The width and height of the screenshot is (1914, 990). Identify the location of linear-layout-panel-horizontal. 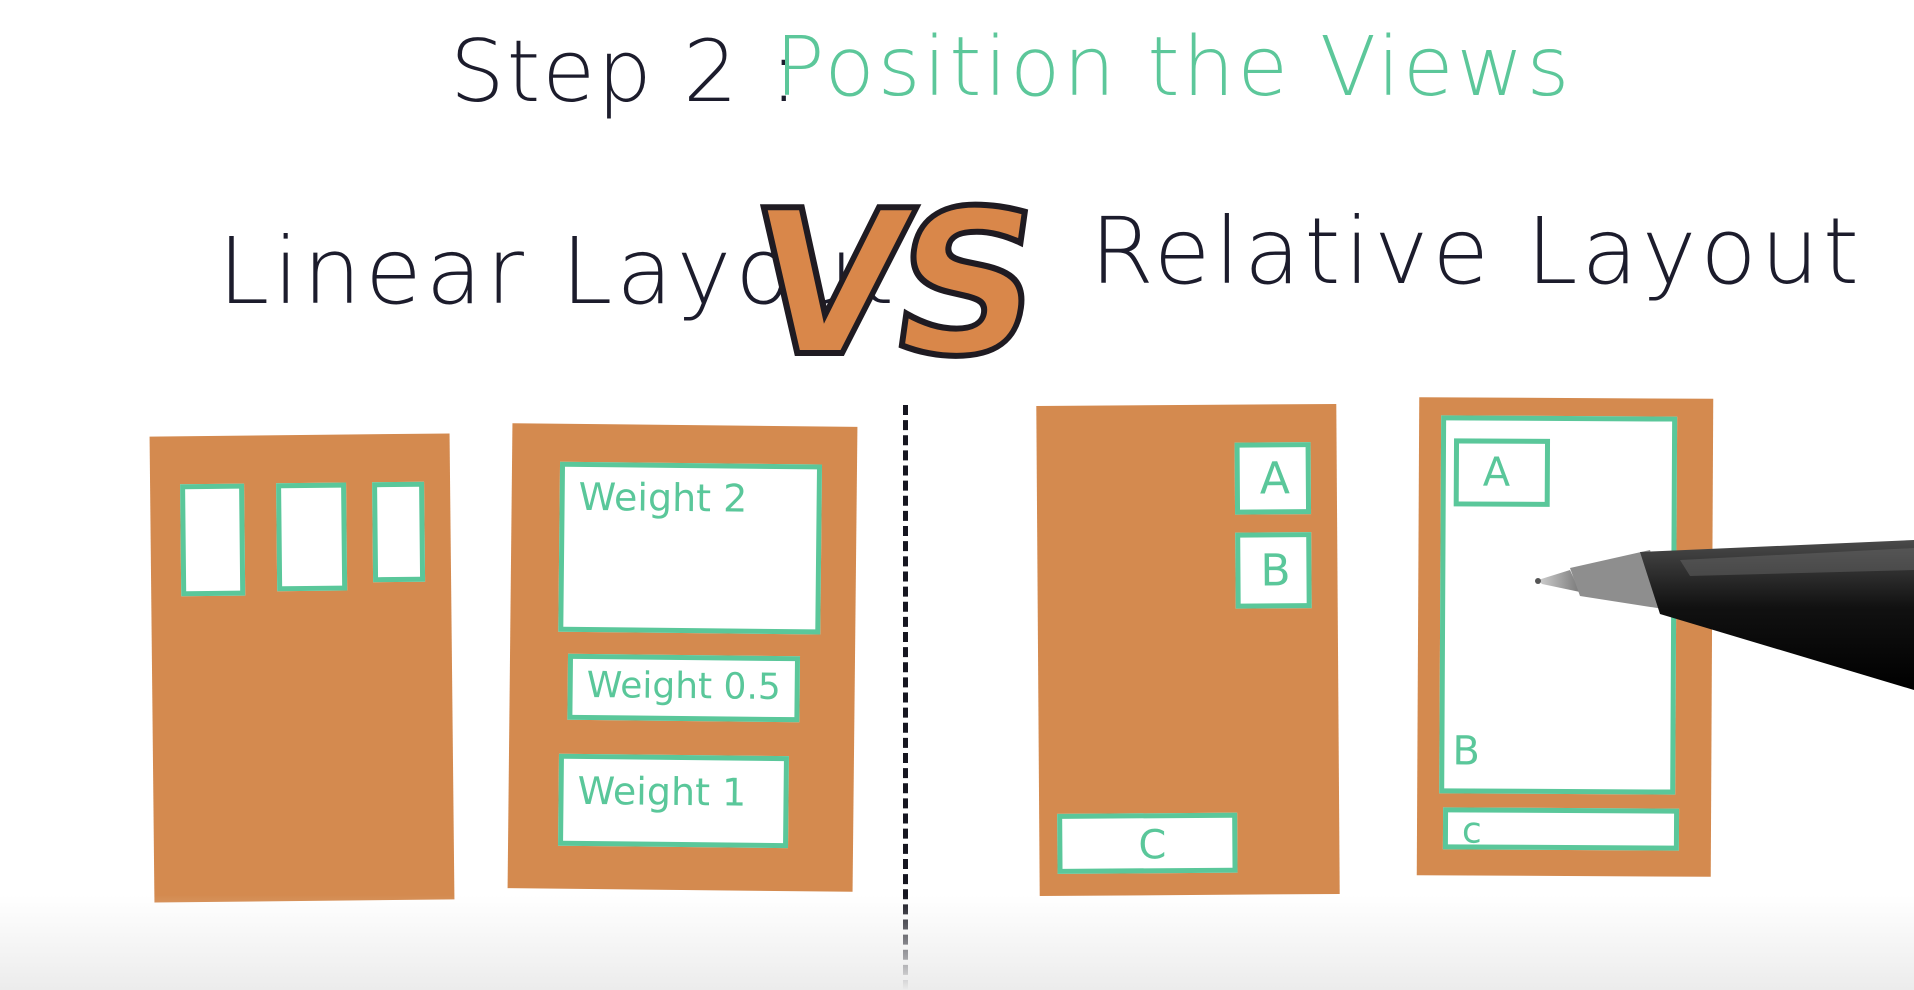
(302, 668).